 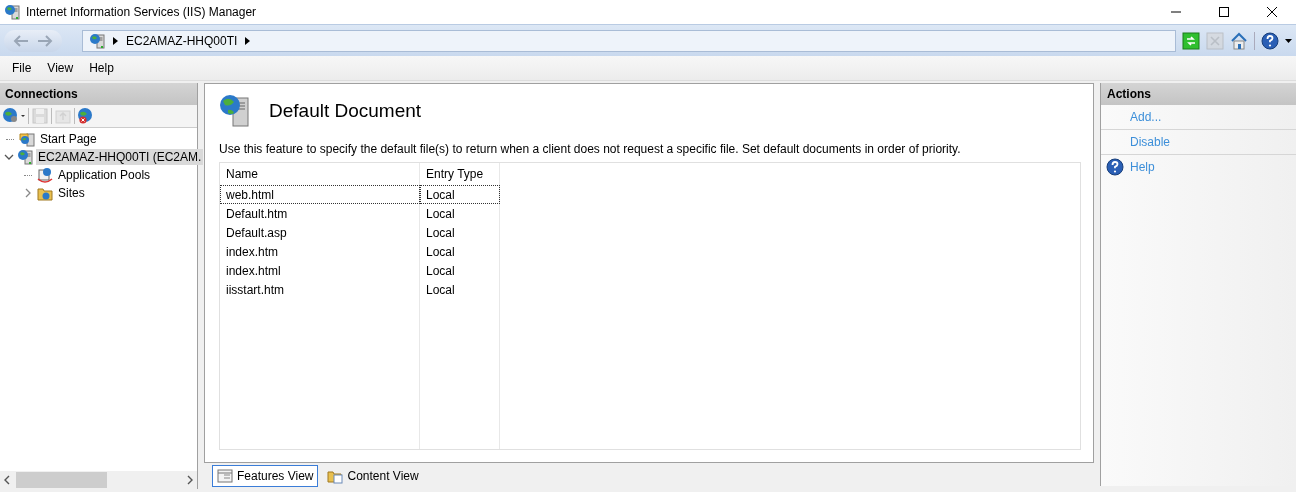 I want to click on panel-header: Connections, so click(x=98, y=94).